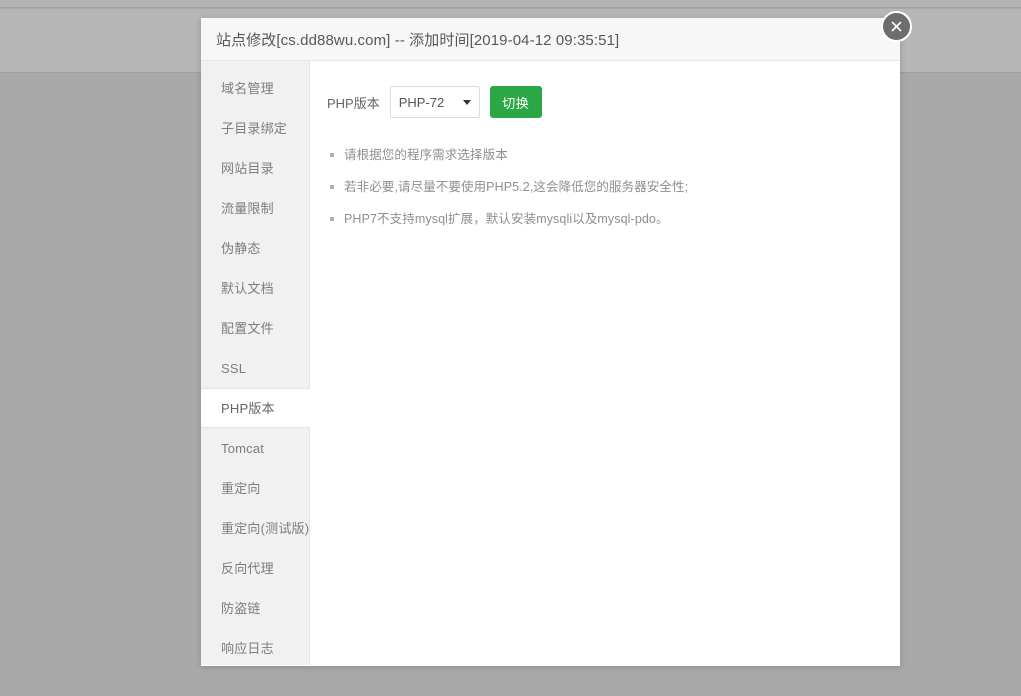  What do you see at coordinates (255, 328) in the screenshot?
I see `sidebar-item-config-file: 配置文件` at bounding box center [255, 328].